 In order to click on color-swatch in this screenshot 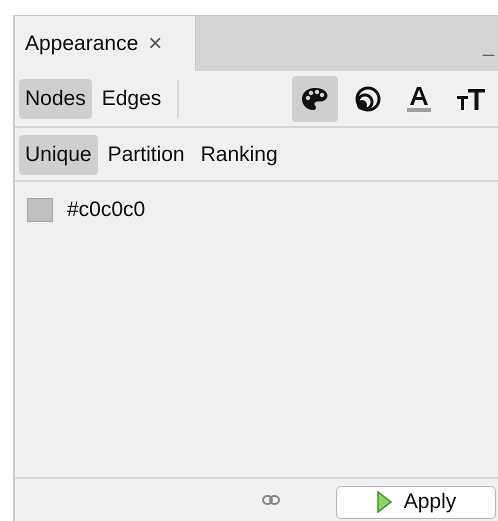, I will do `click(40, 210)`.